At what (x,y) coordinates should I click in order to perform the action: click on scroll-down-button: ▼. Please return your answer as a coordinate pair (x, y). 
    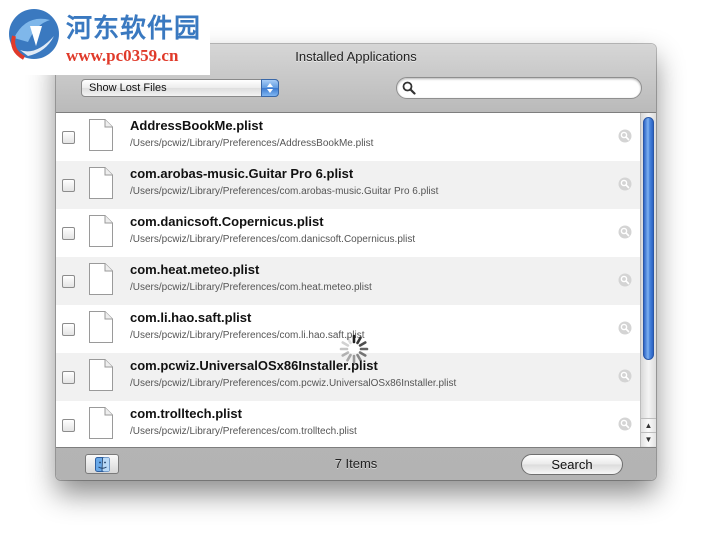
    Looking at the image, I should click on (648, 439).